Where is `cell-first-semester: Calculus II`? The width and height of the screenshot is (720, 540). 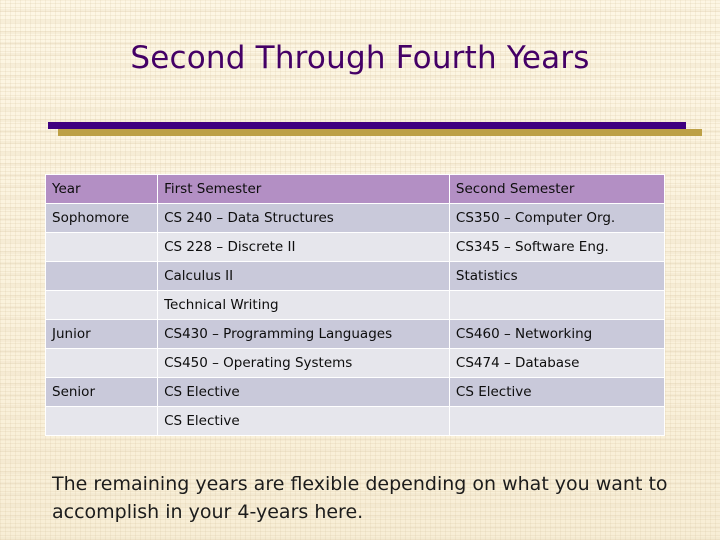
cell-first-semester: Calculus II is located at coordinates (303, 276).